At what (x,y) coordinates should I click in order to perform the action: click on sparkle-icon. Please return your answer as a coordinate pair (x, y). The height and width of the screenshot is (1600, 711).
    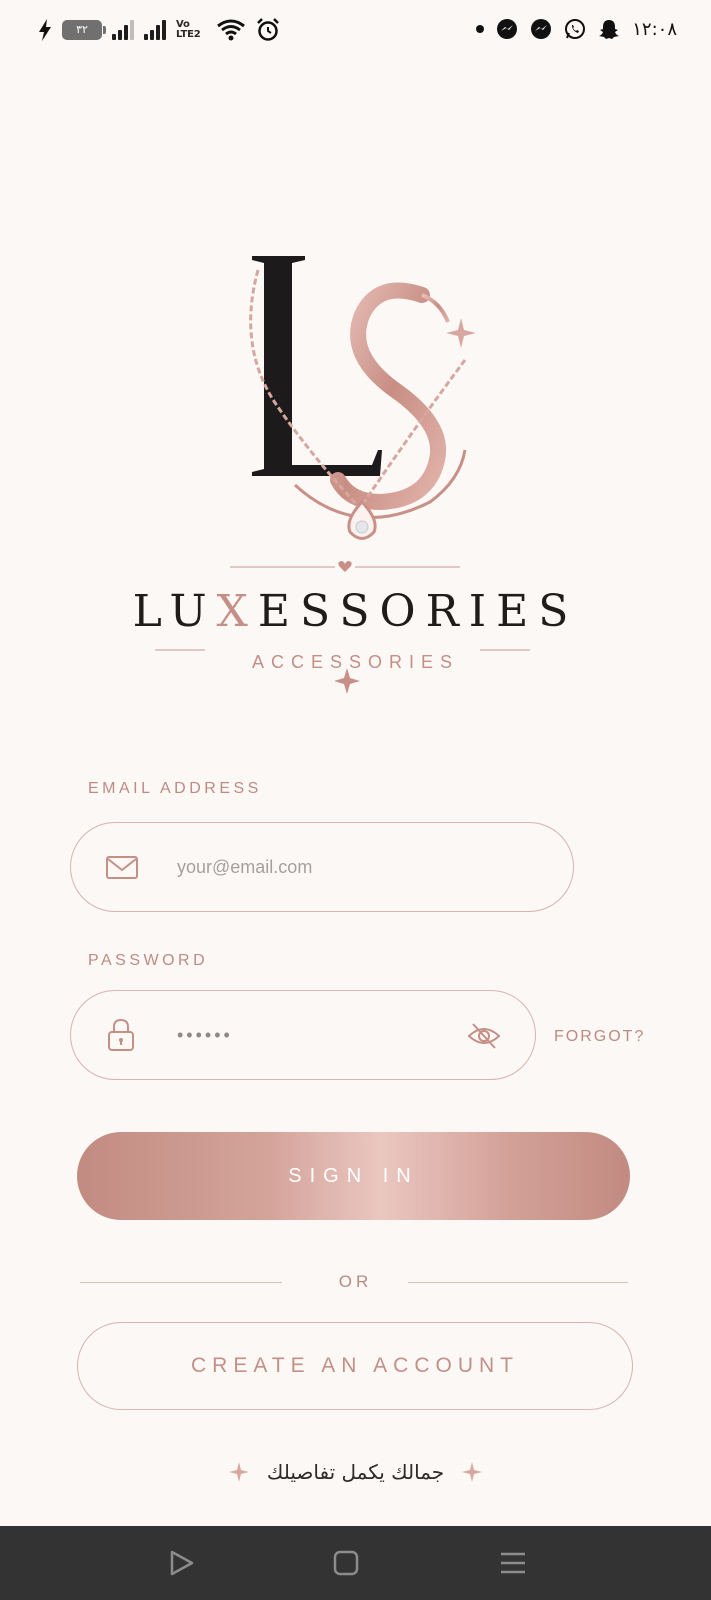
    Looking at the image, I should click on (461, 333).